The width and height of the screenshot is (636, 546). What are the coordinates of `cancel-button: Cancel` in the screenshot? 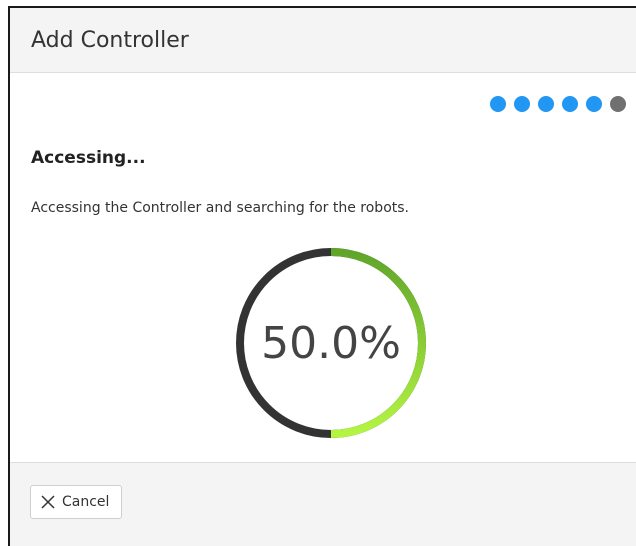 It's located at (76, 502).